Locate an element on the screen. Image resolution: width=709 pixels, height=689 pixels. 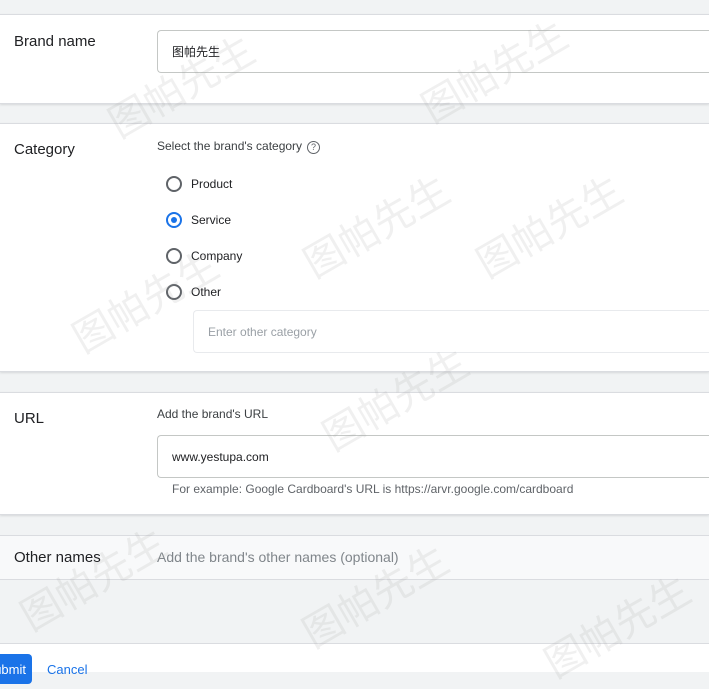
url-input: www.yestupa.com is located at coordinates (433, 456).